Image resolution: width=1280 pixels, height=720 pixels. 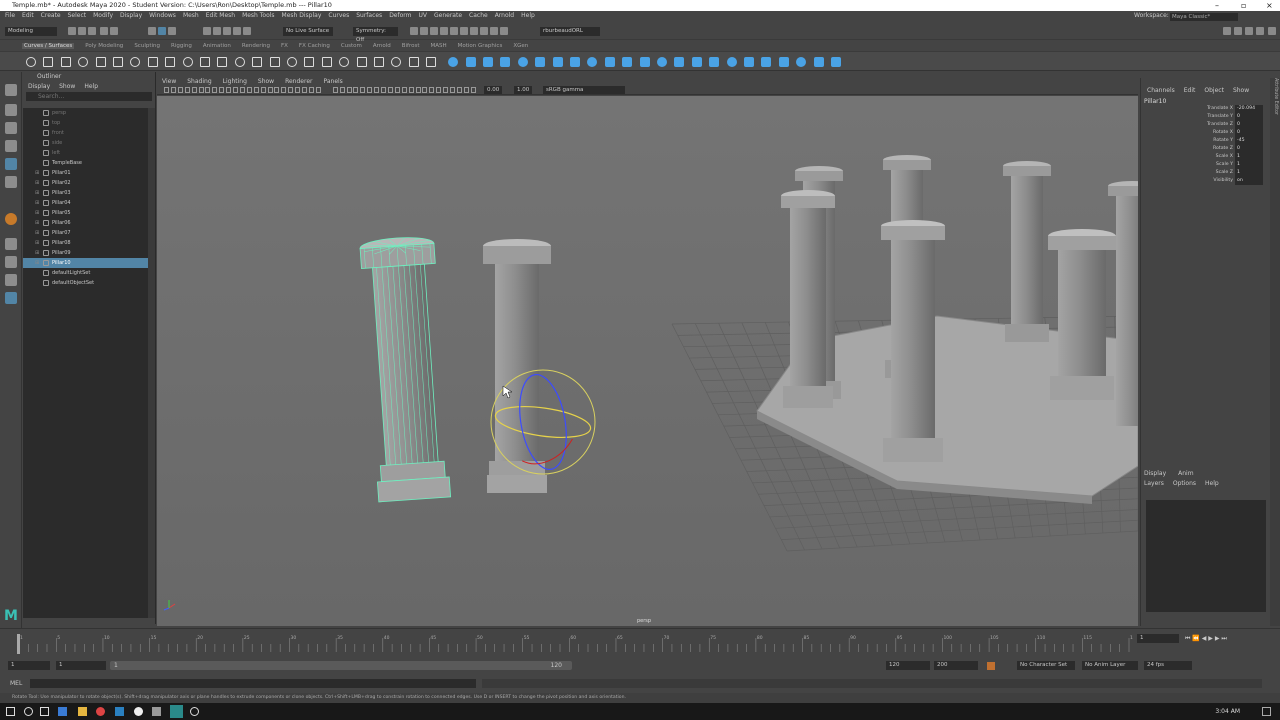 I want to click on shelf-tab-1: Poly Modeling, so click(x=104, y=46).